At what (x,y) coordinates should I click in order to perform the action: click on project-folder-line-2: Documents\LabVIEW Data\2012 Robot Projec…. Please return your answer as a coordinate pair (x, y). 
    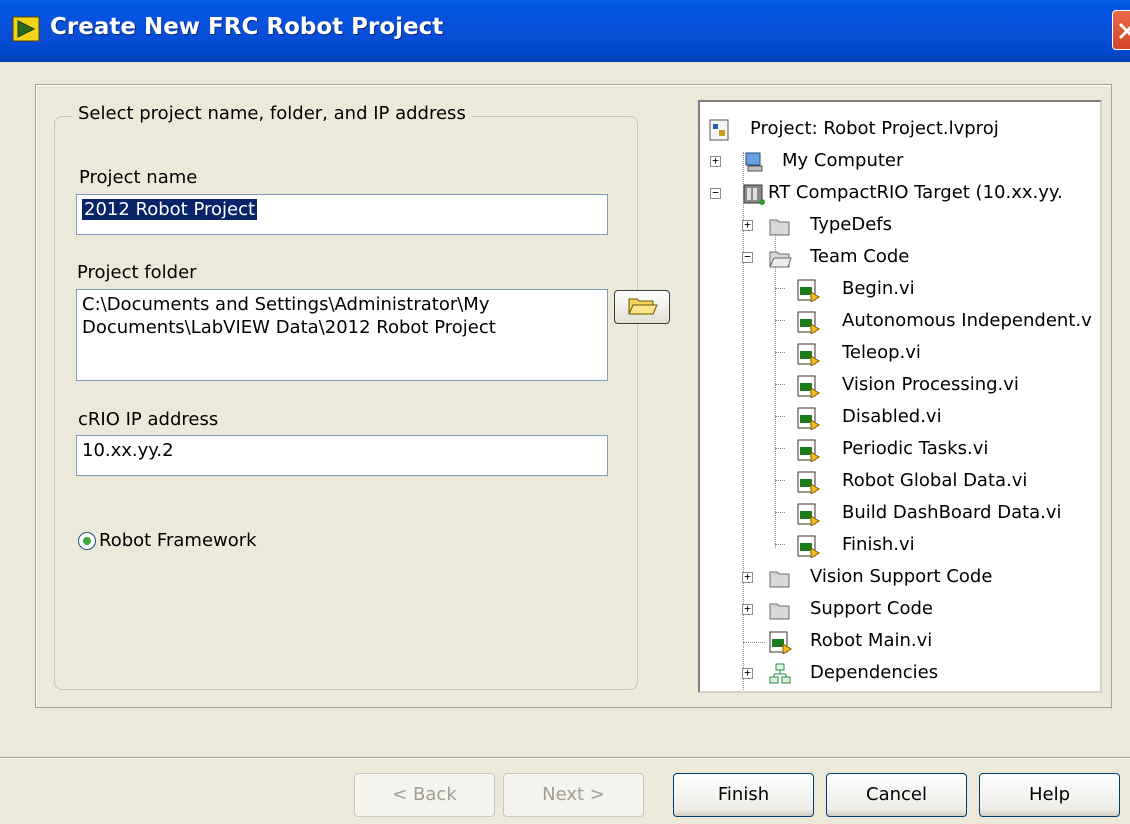
    Looking at the image, I should click on (289, 327).